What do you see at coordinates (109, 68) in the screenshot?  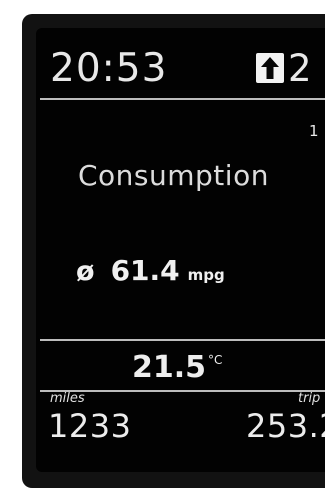 I see `clock: 20:53` at bounding box center [109, 68].